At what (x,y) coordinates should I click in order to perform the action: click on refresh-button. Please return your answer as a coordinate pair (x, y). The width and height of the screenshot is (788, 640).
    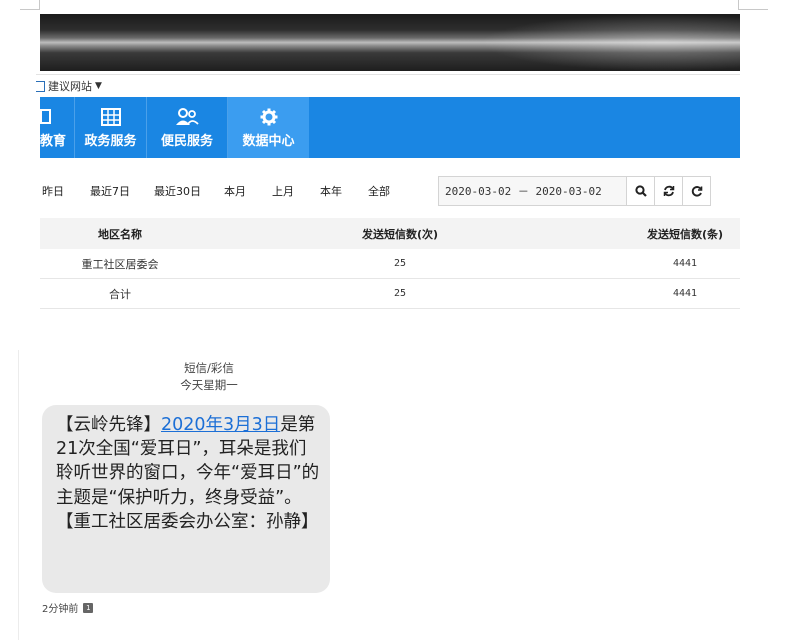
    Looking at the image, I should click on (668, 191).